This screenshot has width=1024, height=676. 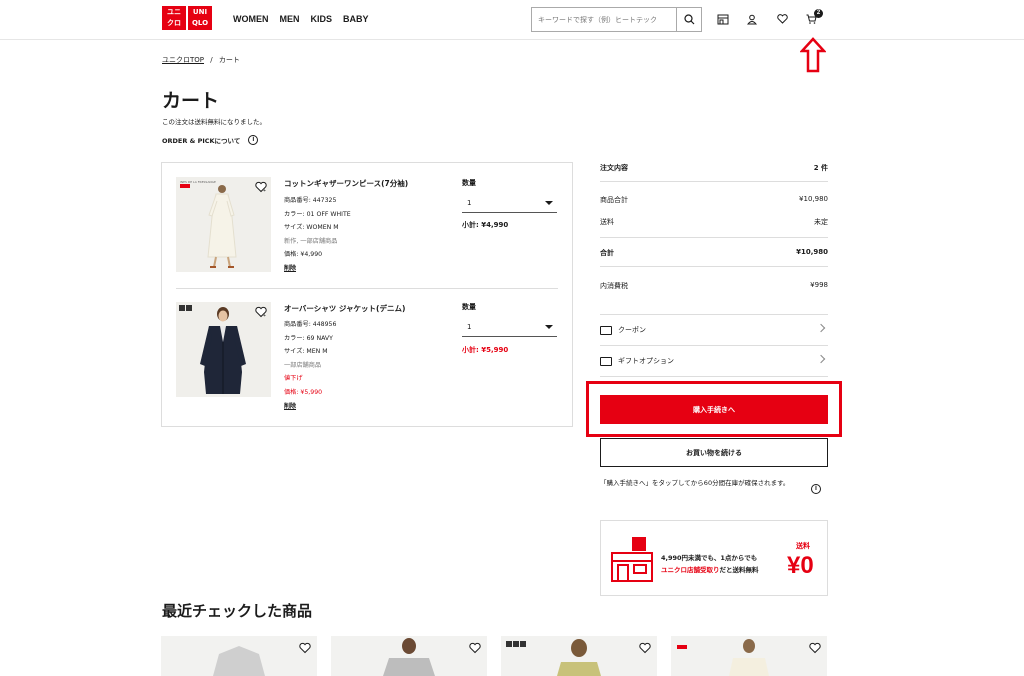 I want to click on item-subtotal: 小計: ¥4,990, so click(x=485, y=225).